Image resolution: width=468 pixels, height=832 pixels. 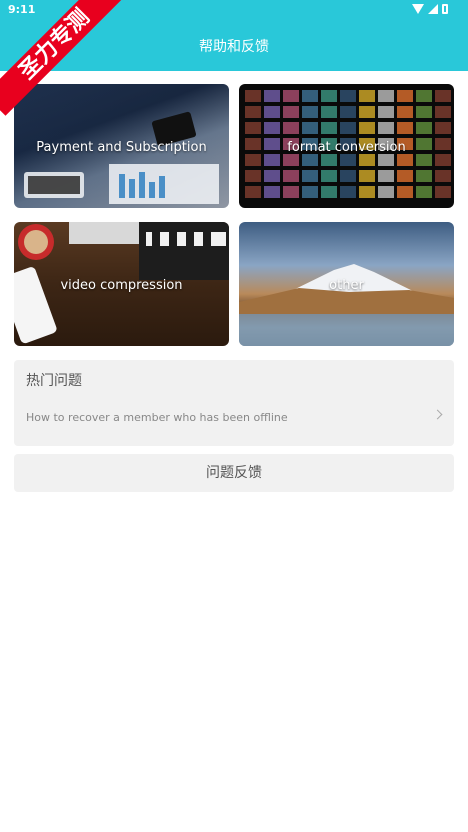 What do you see at coordinates (54, 381) in the screenshot?
I see `hot-questions-title: 热门问题` at bounding box center [54, 381].